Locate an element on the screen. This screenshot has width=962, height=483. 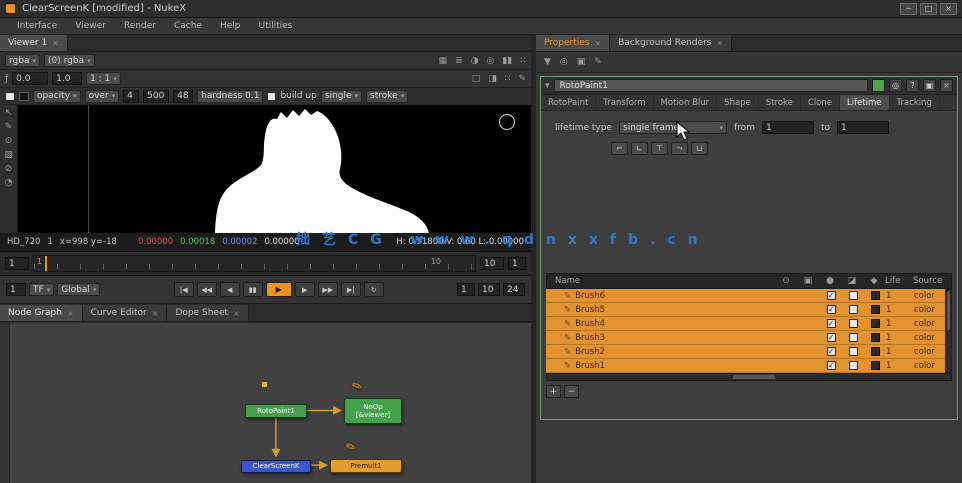
background-swatch is located at coordinates (24, 96).